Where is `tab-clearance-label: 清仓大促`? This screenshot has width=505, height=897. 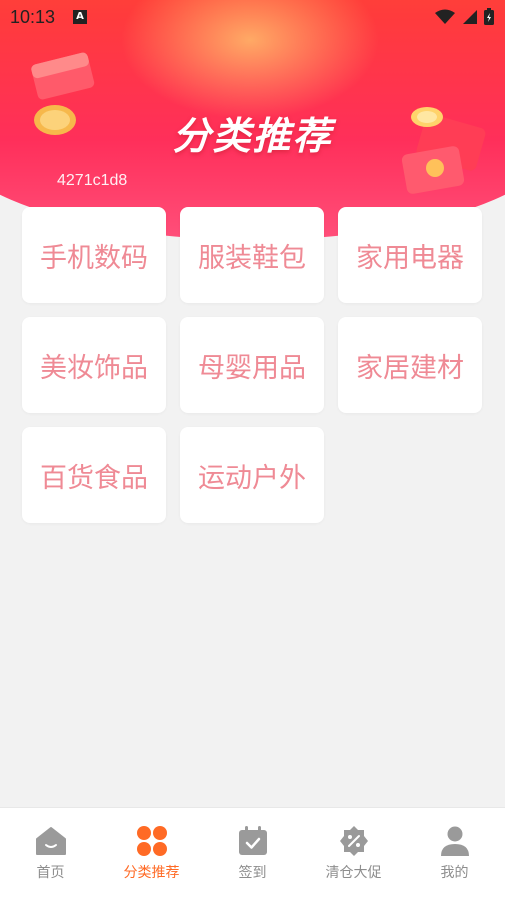
tab-clearance-label: 清仓大促 is located at coordinates (353, 873).